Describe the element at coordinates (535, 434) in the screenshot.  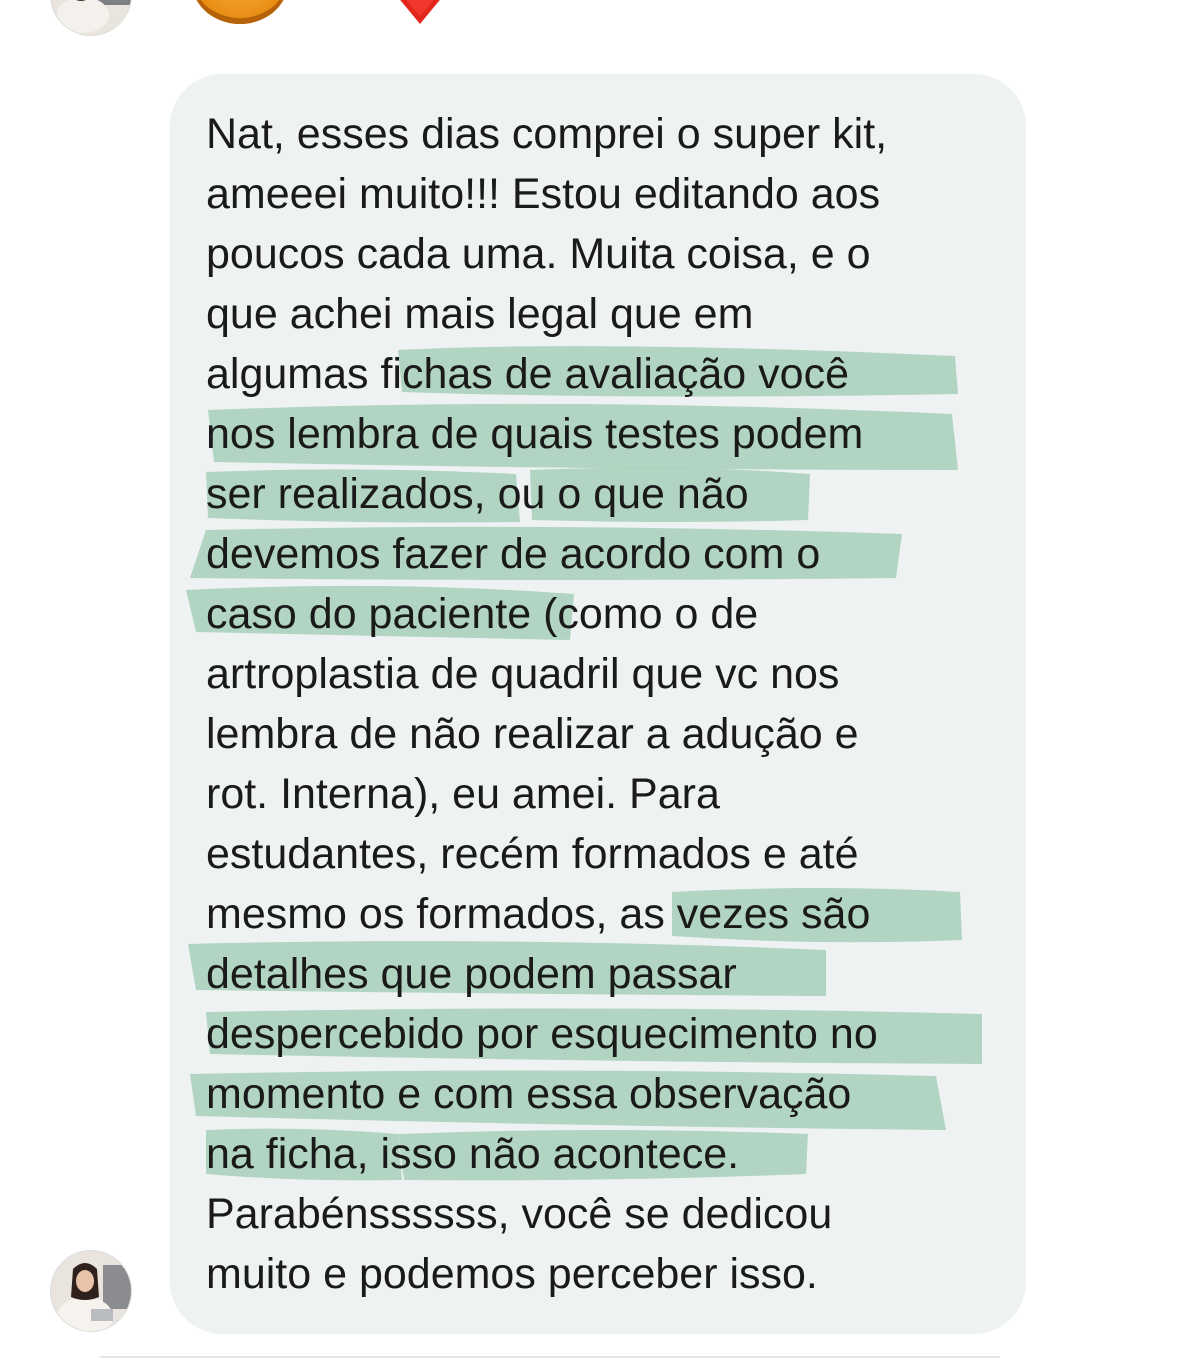
I see `message-line: nos lembra de quais testes podem` at that location.